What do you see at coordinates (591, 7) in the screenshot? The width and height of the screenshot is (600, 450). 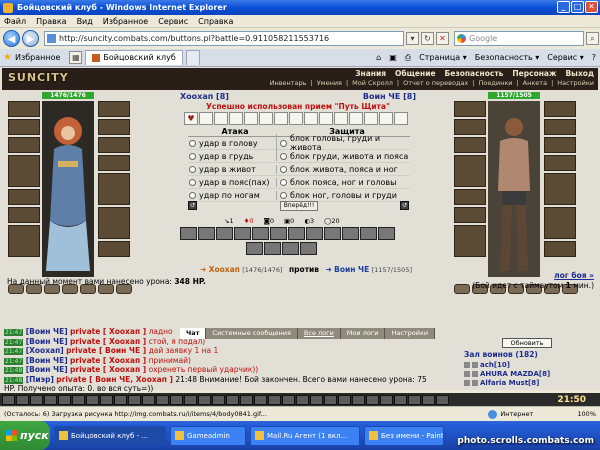 I see `close-window-button: ✕` at bounding box center [591, 7].